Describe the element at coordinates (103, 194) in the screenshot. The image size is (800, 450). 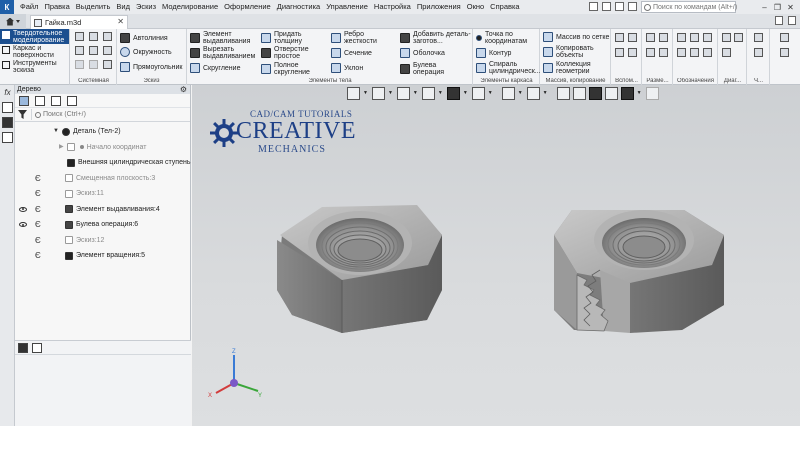
I see `tree-item-sketch-11: Є Эскиз:11` at that location.